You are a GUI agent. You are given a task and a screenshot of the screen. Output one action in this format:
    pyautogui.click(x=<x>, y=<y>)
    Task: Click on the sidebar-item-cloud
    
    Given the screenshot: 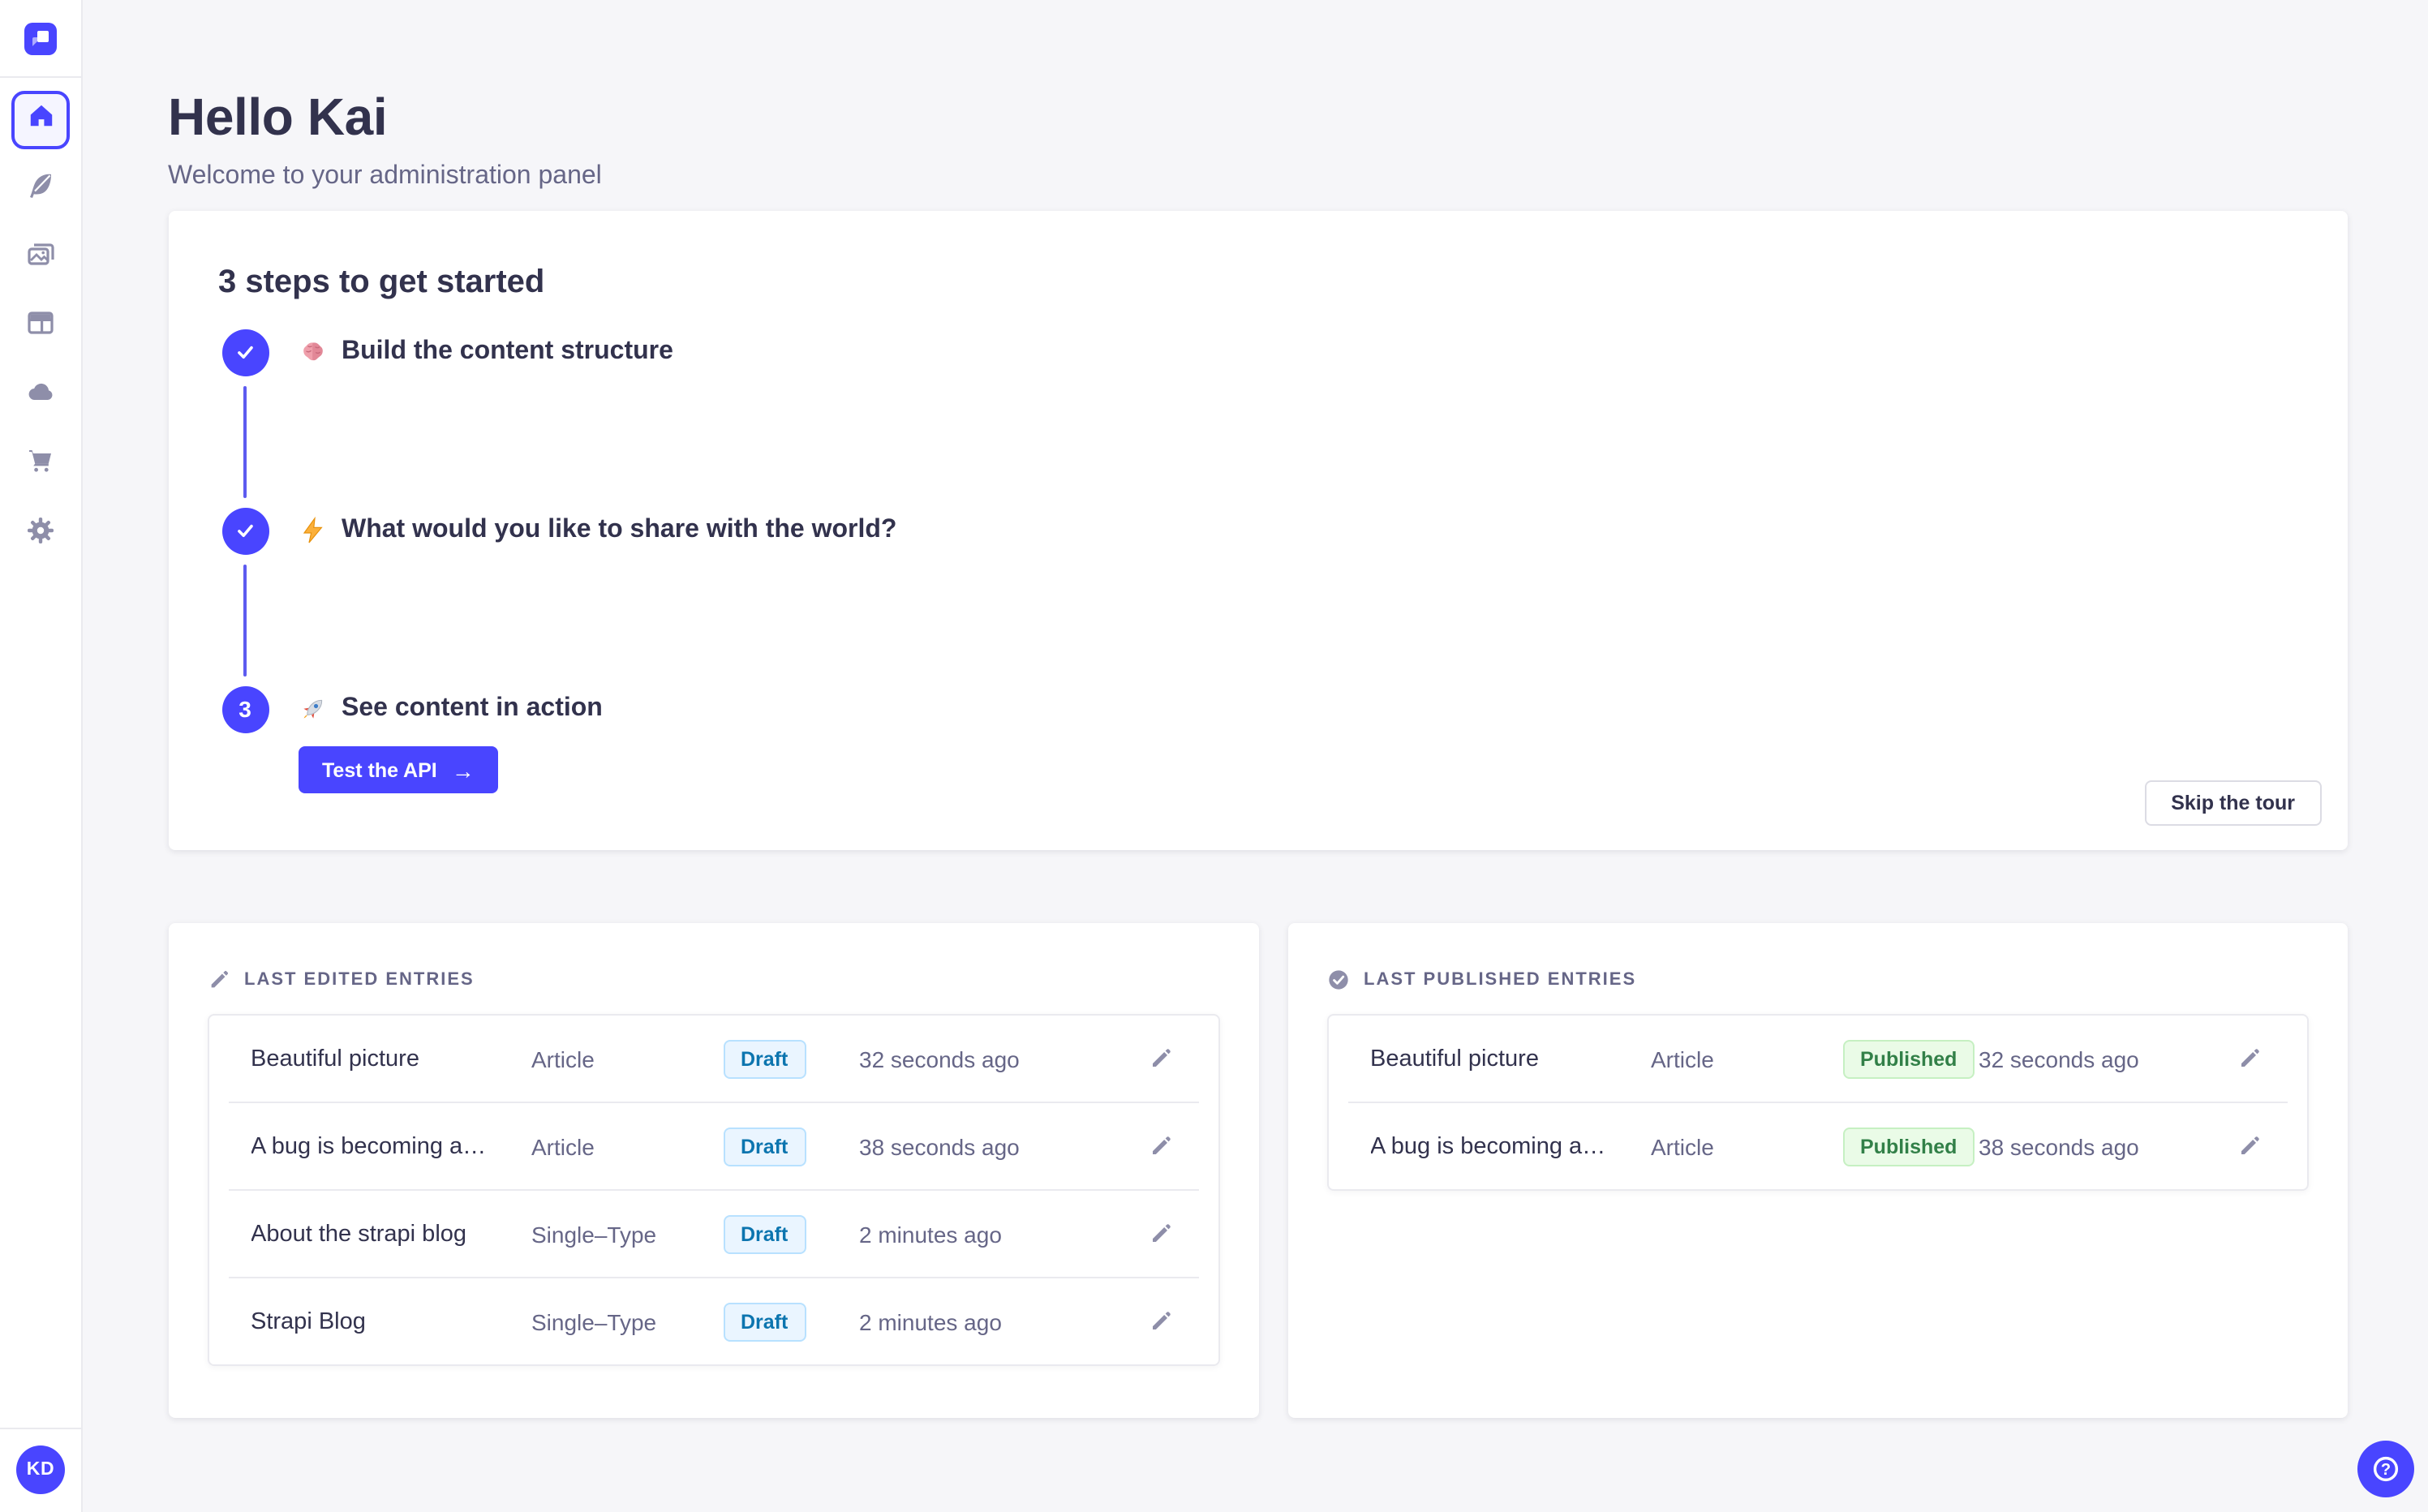 What is the action you would take?
    pyautogui.click(x=40, y=396)
    